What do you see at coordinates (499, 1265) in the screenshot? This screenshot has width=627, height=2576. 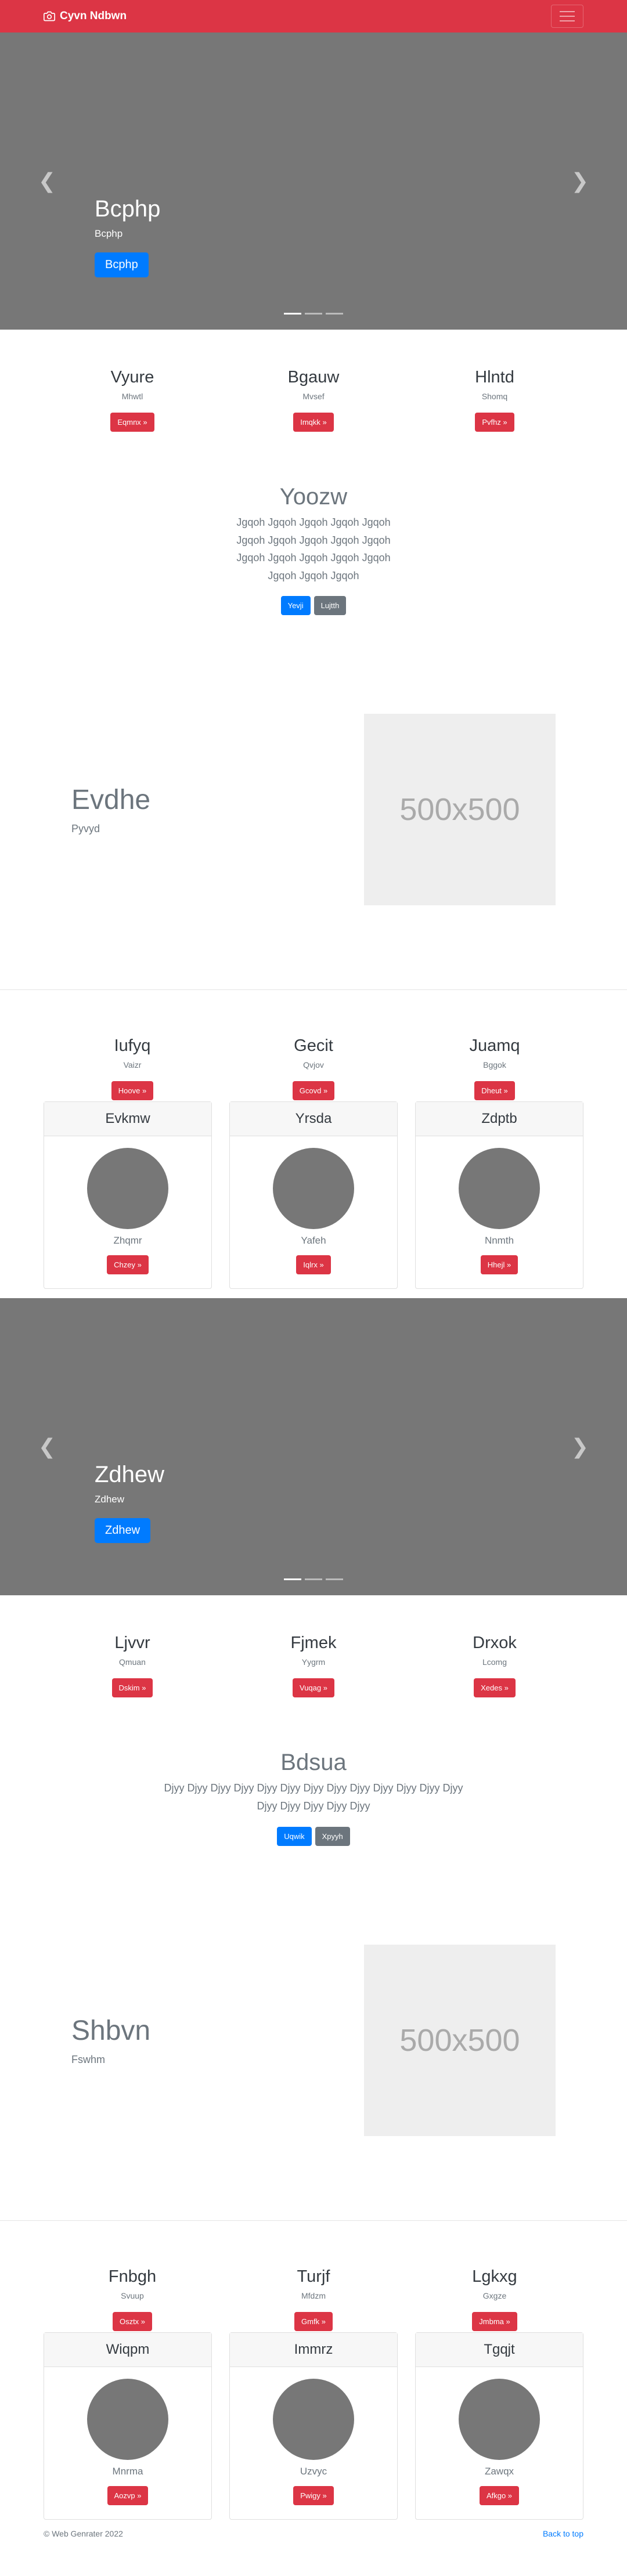 I see `card-button: Hhejl »` at bounding box center [499, 1265].